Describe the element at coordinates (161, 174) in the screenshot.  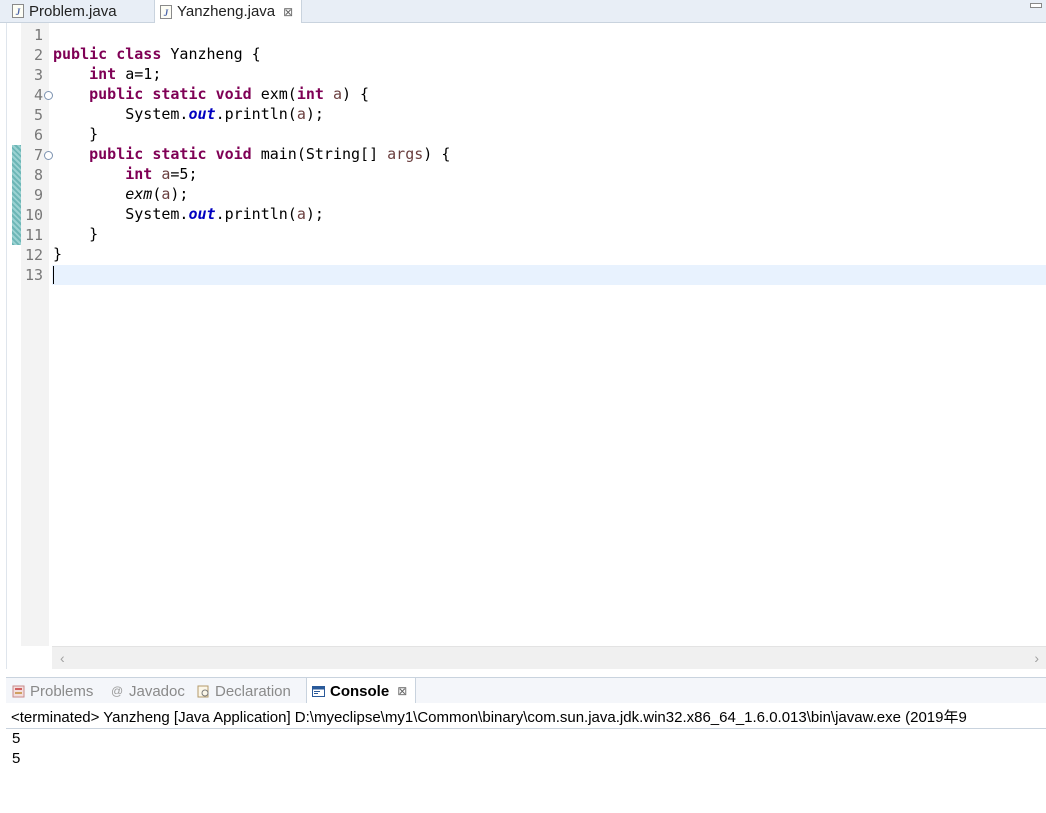
I see `code-line: int a=5;` at that location.